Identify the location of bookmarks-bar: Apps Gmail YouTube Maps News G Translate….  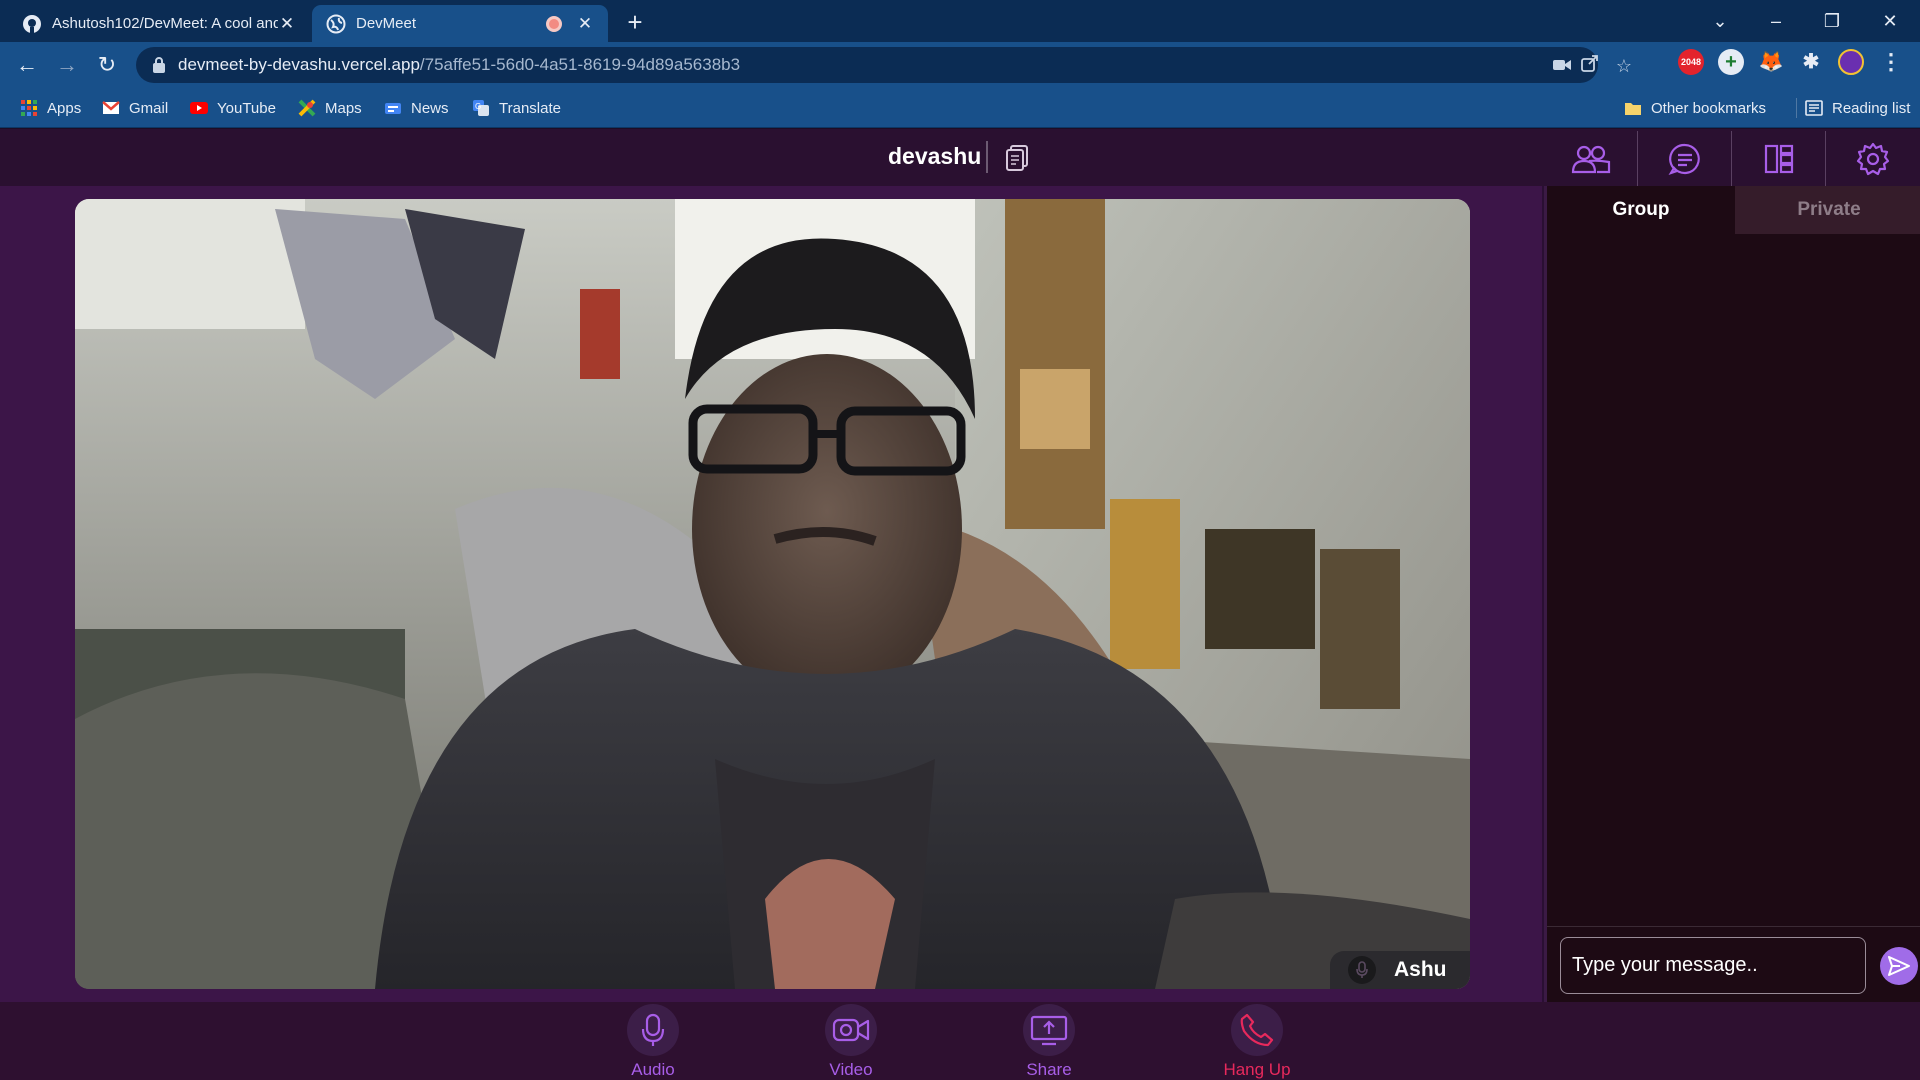
(960, 108).